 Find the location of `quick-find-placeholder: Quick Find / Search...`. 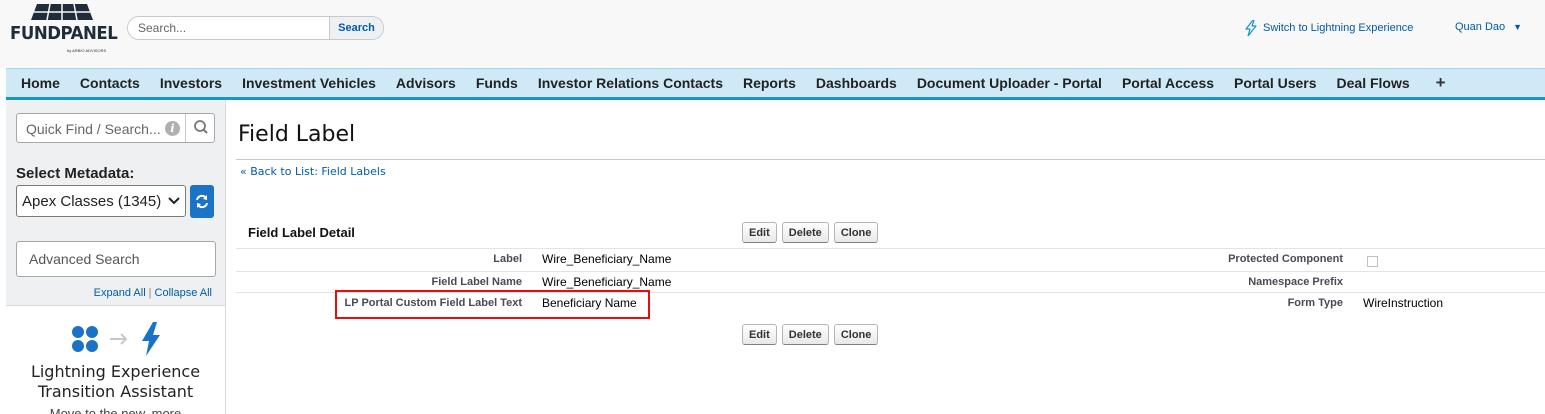

quick-find-placeholder: Quick Find / Search... is located at coordinates (93, 129).